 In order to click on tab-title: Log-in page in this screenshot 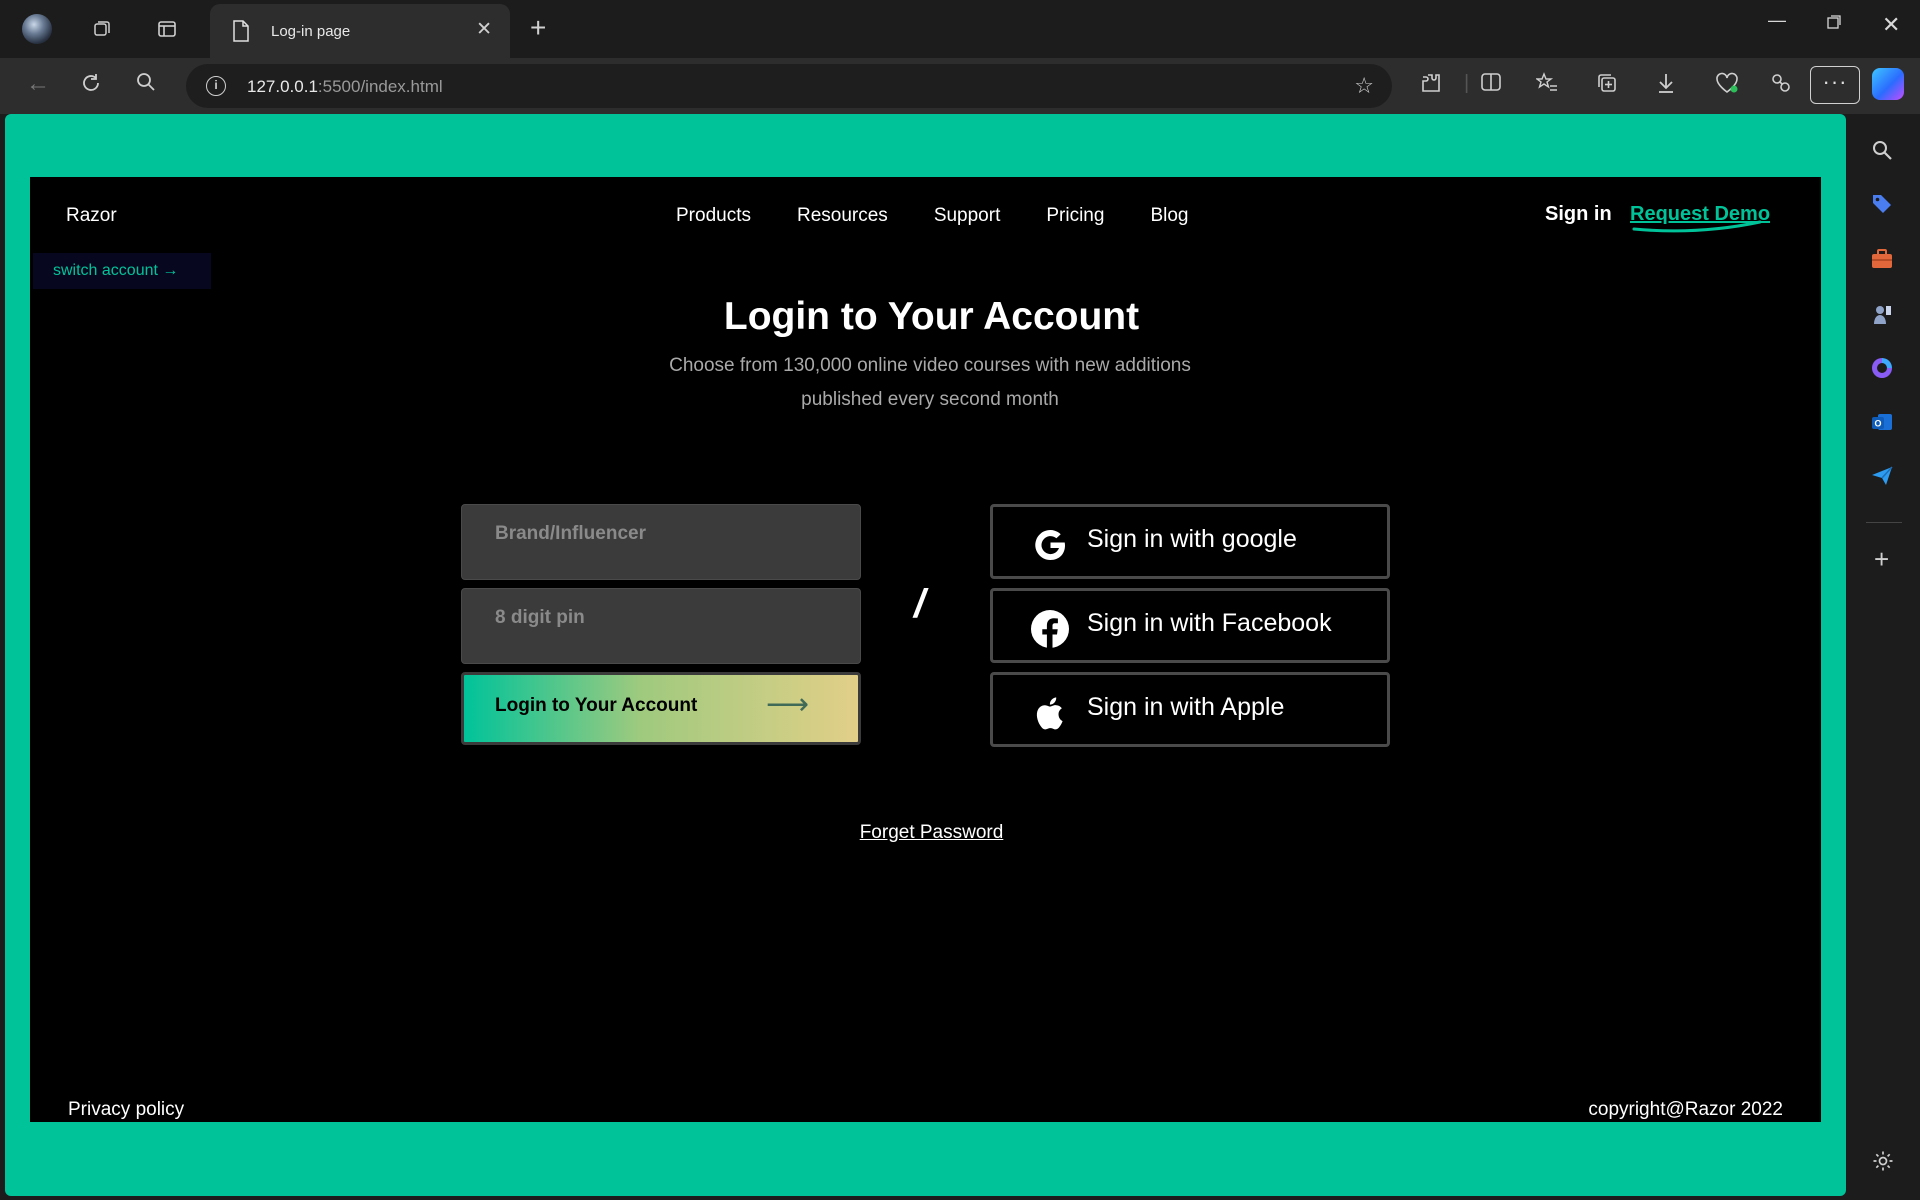, I will do `click(311, 31)`.